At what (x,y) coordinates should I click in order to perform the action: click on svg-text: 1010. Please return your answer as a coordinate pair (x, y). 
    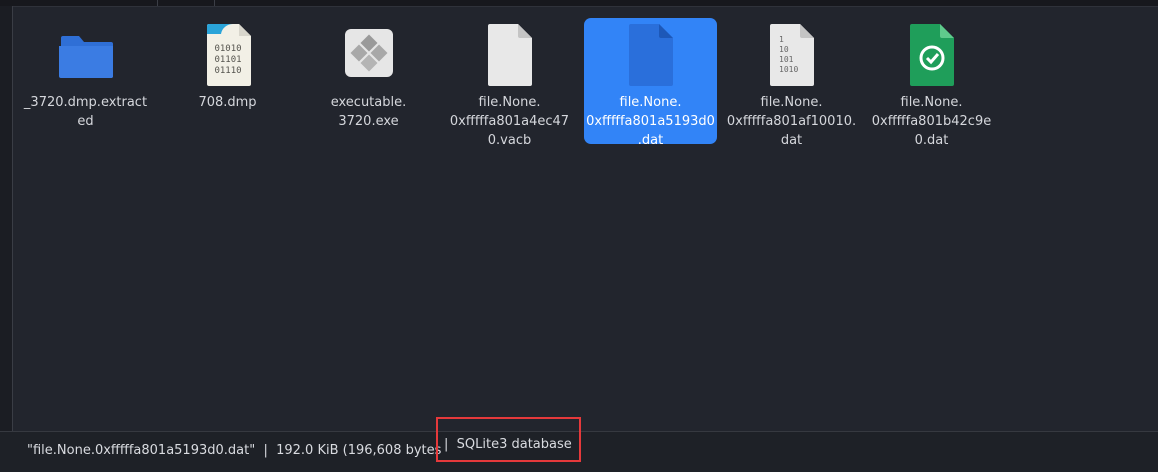
    Looking at the image, I should click on (788, 69).